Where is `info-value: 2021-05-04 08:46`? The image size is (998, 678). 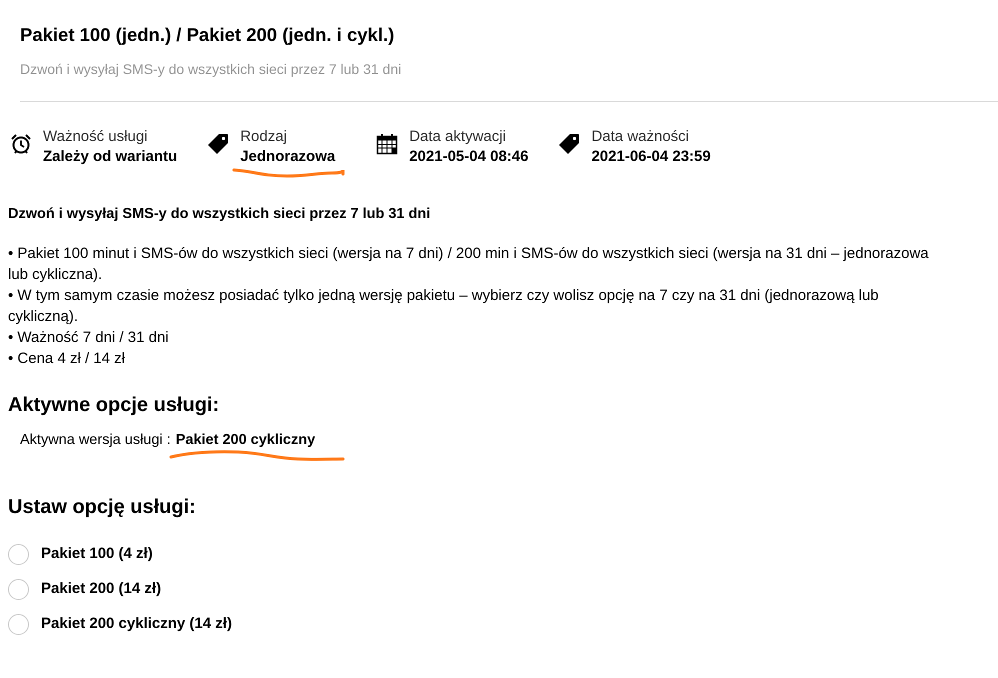 info-value: 2021-05-04 08:46 is located at coordinates (468, 157).